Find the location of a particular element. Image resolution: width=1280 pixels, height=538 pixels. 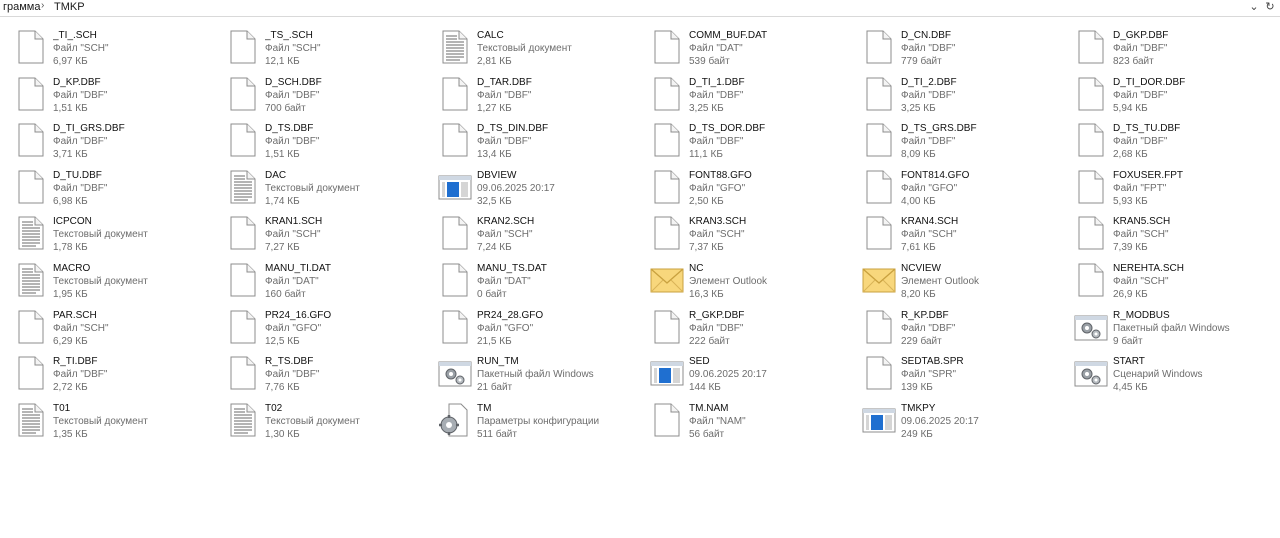

file-type: Элемент Outlook is located at coordinates (728, 281).